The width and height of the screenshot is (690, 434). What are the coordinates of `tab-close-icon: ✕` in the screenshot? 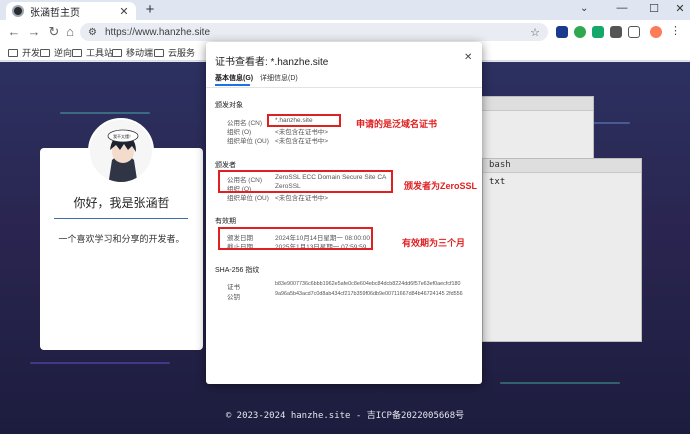 It's located at (124, 11).